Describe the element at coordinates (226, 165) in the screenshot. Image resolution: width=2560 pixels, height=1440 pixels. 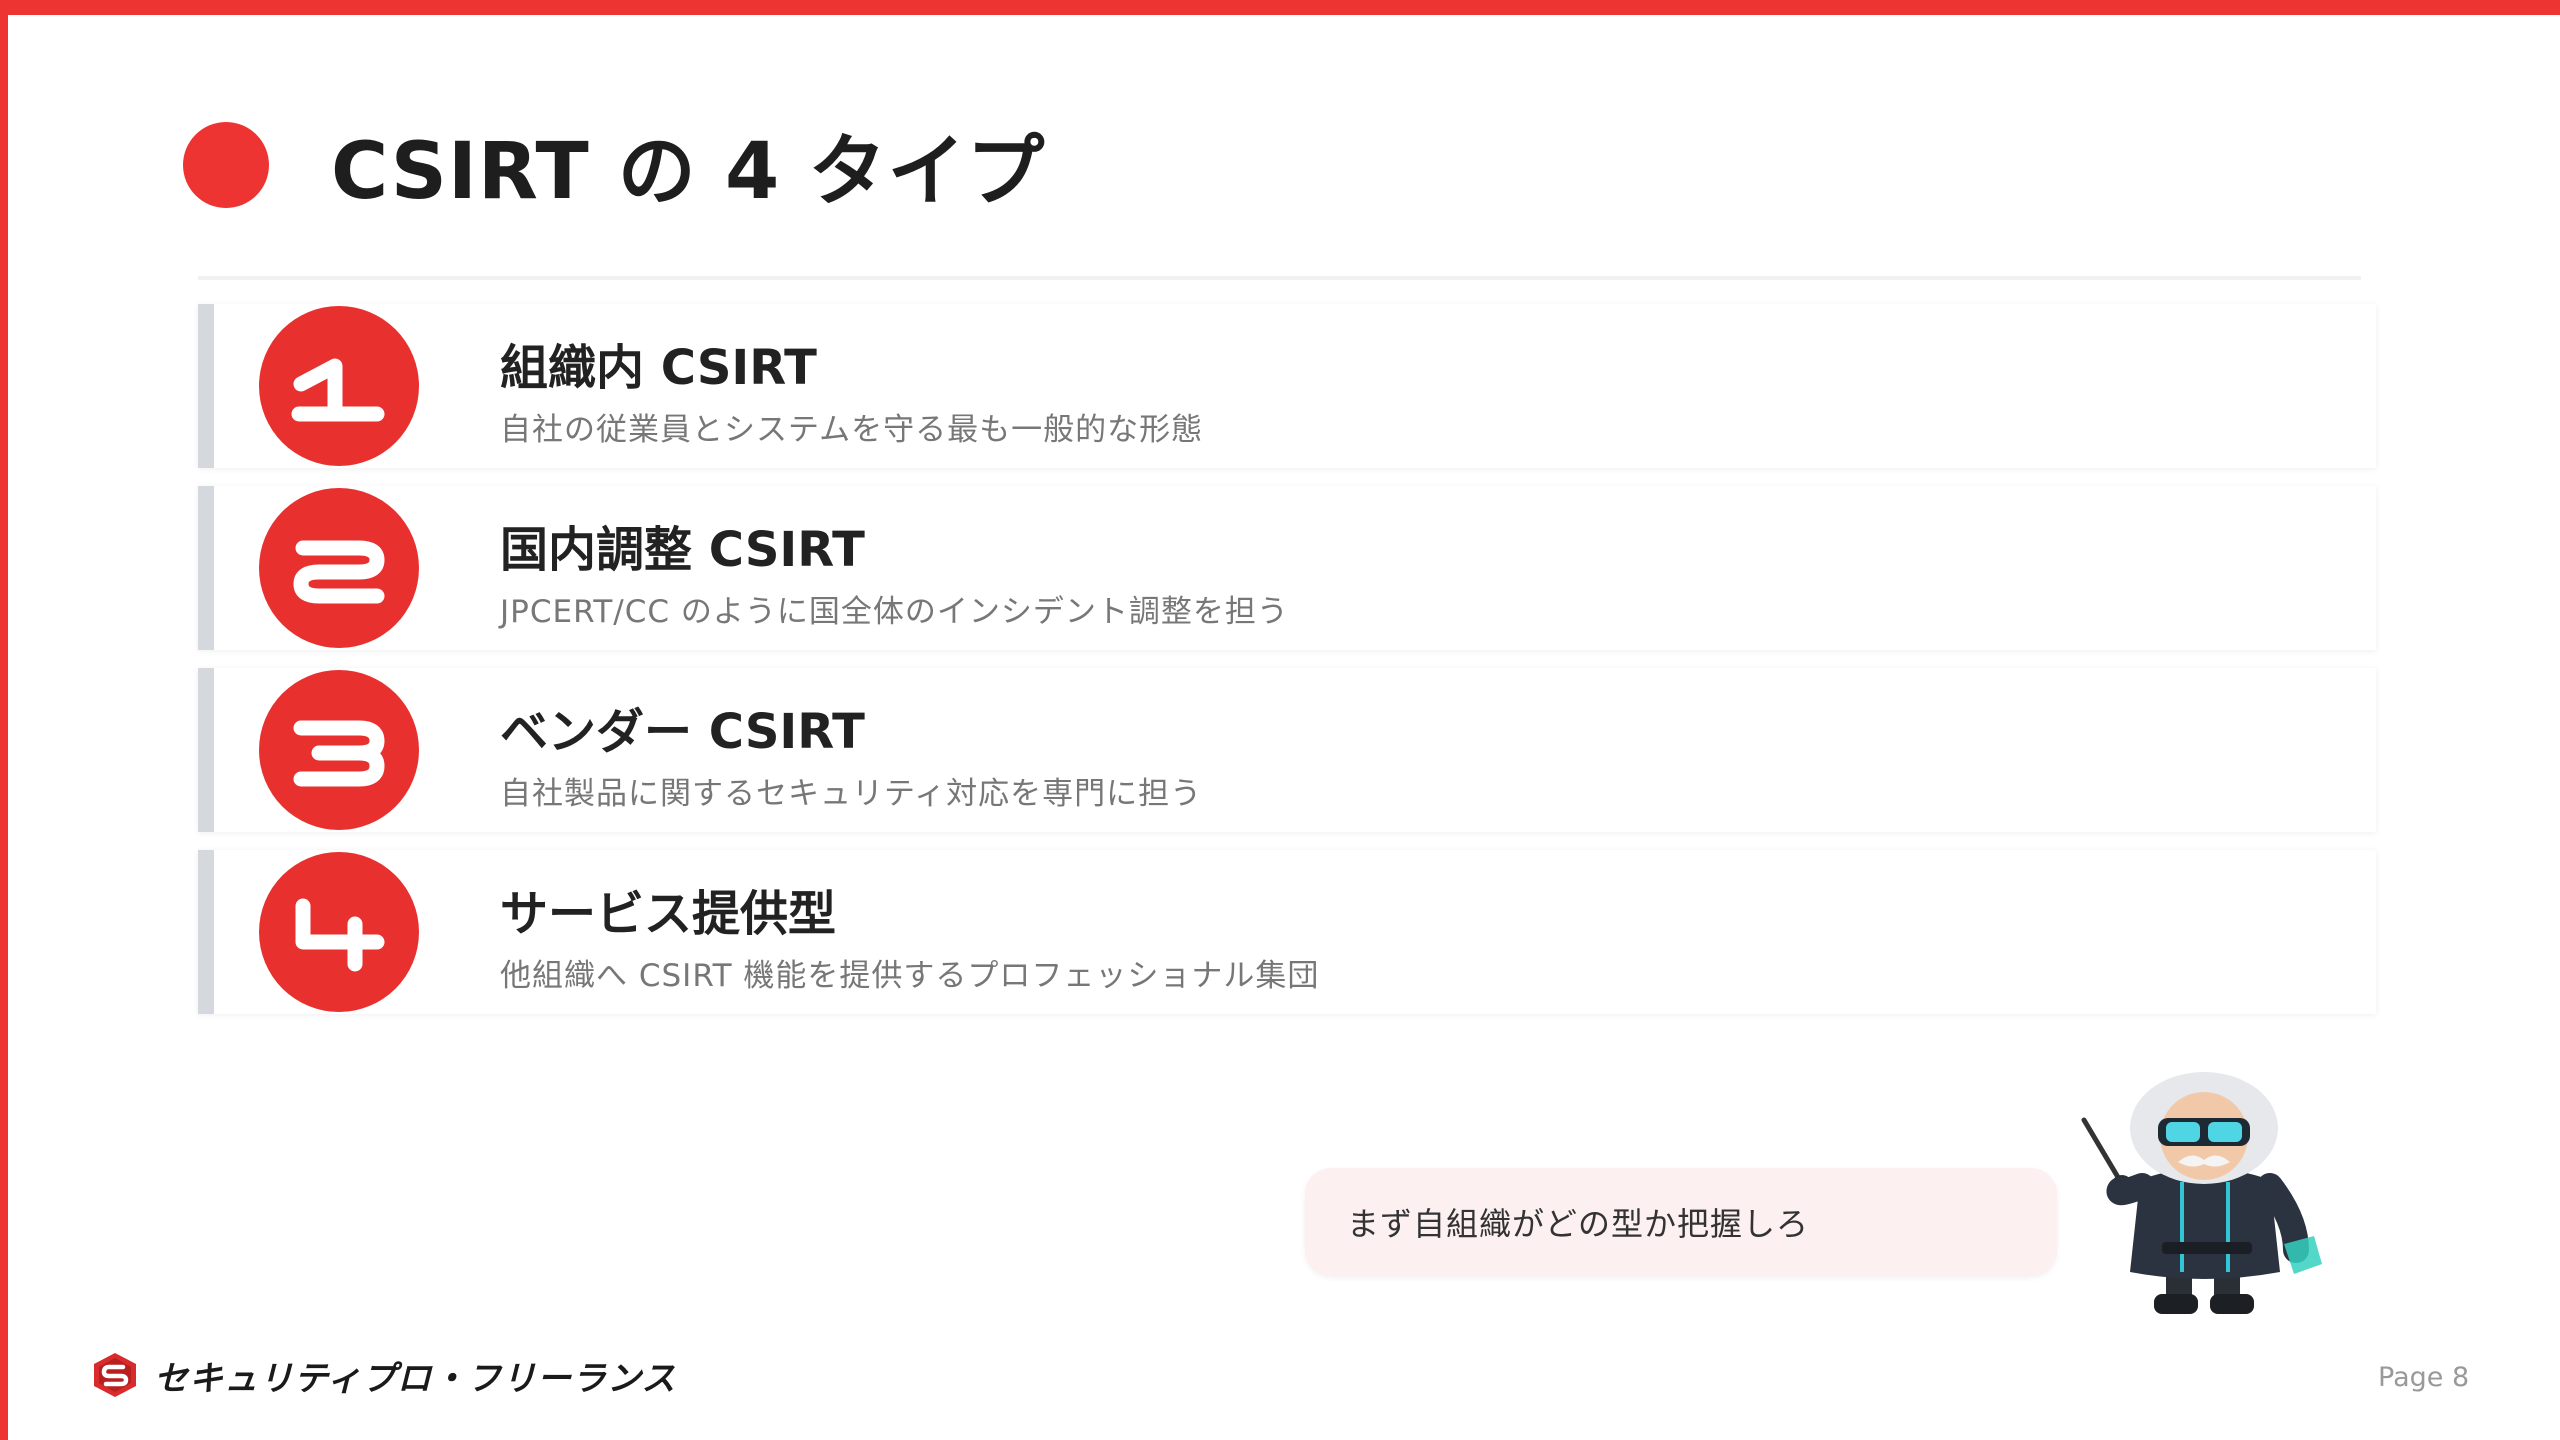
I see `title-bullet-dot` at that location.